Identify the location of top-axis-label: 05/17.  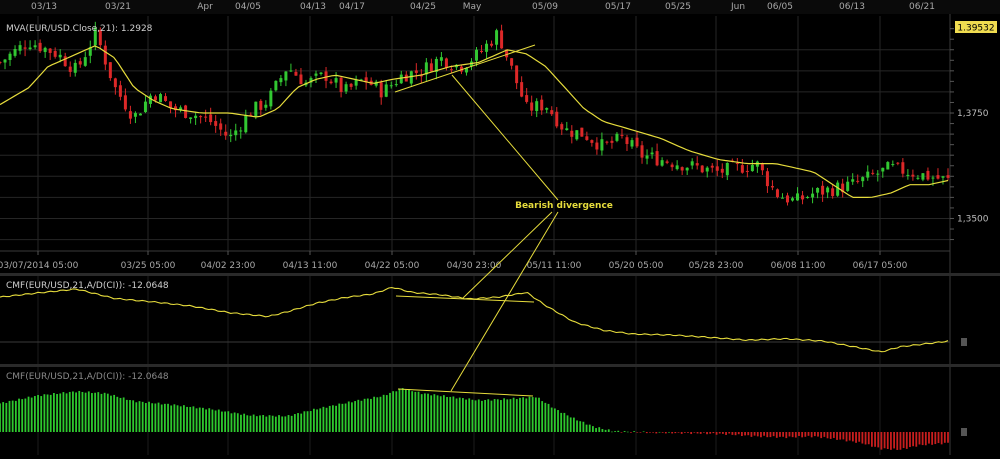
(618, 7).